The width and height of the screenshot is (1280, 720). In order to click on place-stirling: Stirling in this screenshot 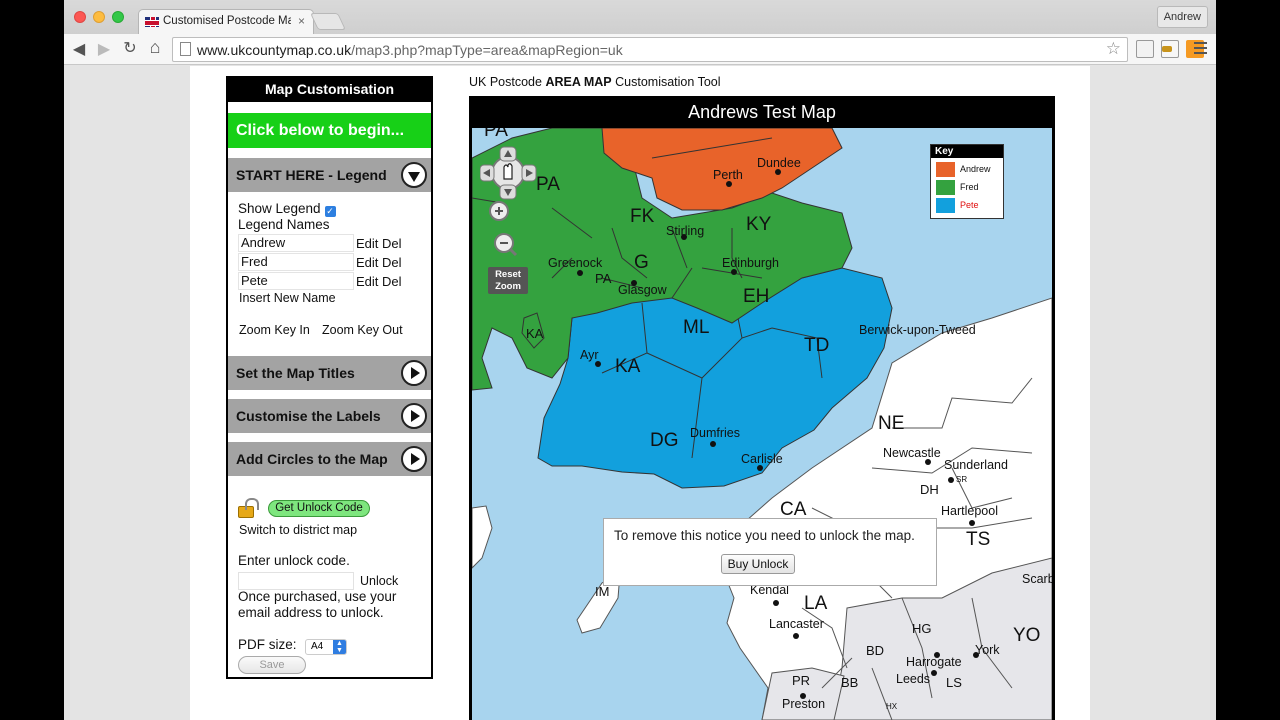, I will do `click(685, 231)`.